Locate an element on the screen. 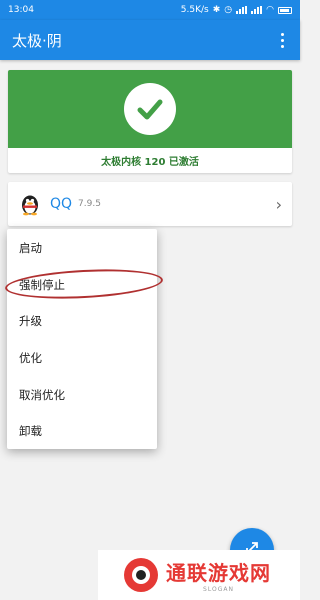 This screenshot has height=600, width=320. watermark-title: 通联游戏网 is located at coordinates (218, 573).